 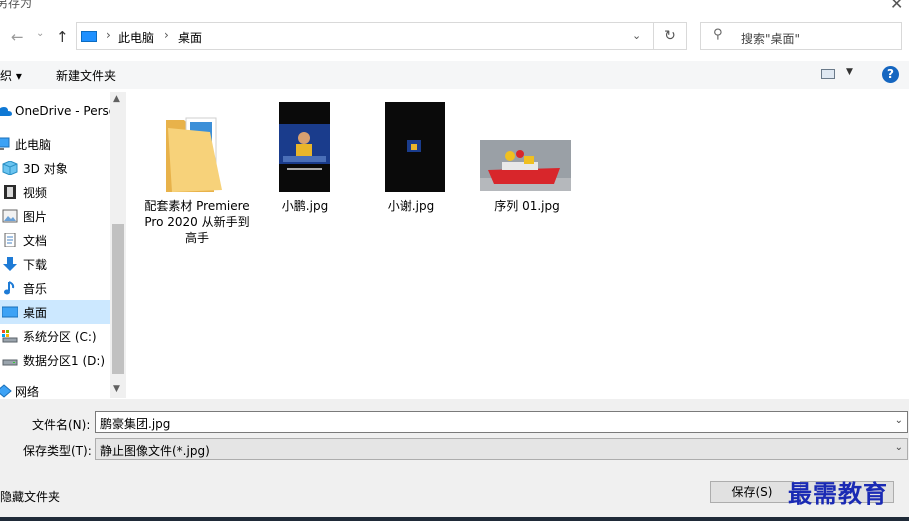 I want to click on sidebar-item-this-pc: 此电脑, so click(x=55, y=144).